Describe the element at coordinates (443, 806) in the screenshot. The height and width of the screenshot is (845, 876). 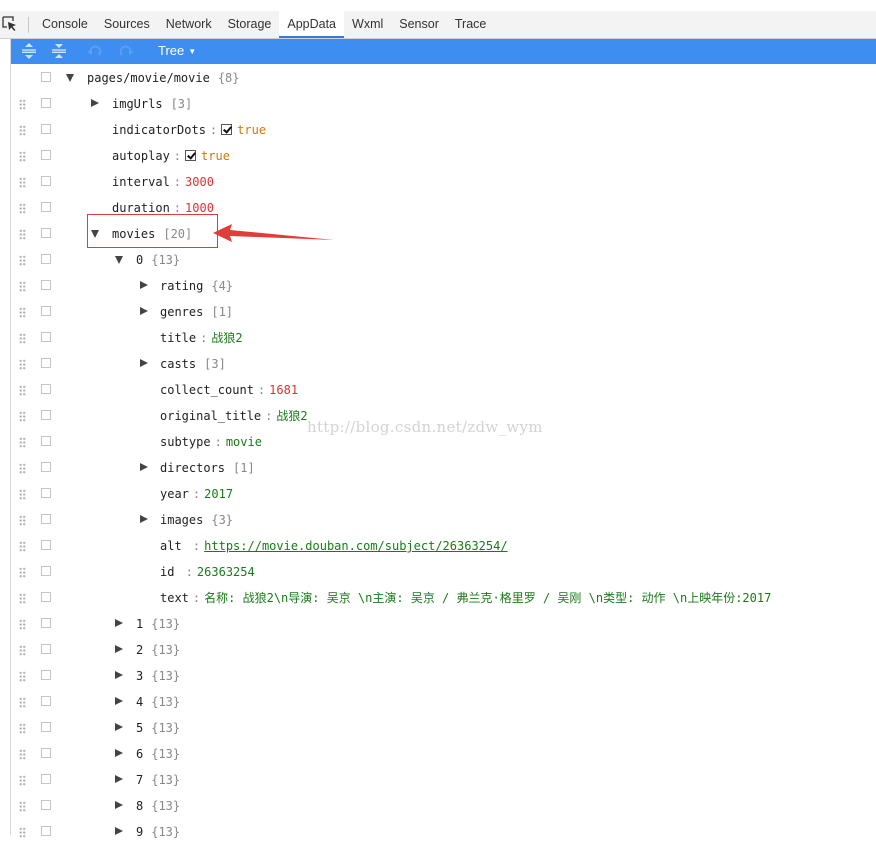
I see `tree-row: 8 {13}` at that location.